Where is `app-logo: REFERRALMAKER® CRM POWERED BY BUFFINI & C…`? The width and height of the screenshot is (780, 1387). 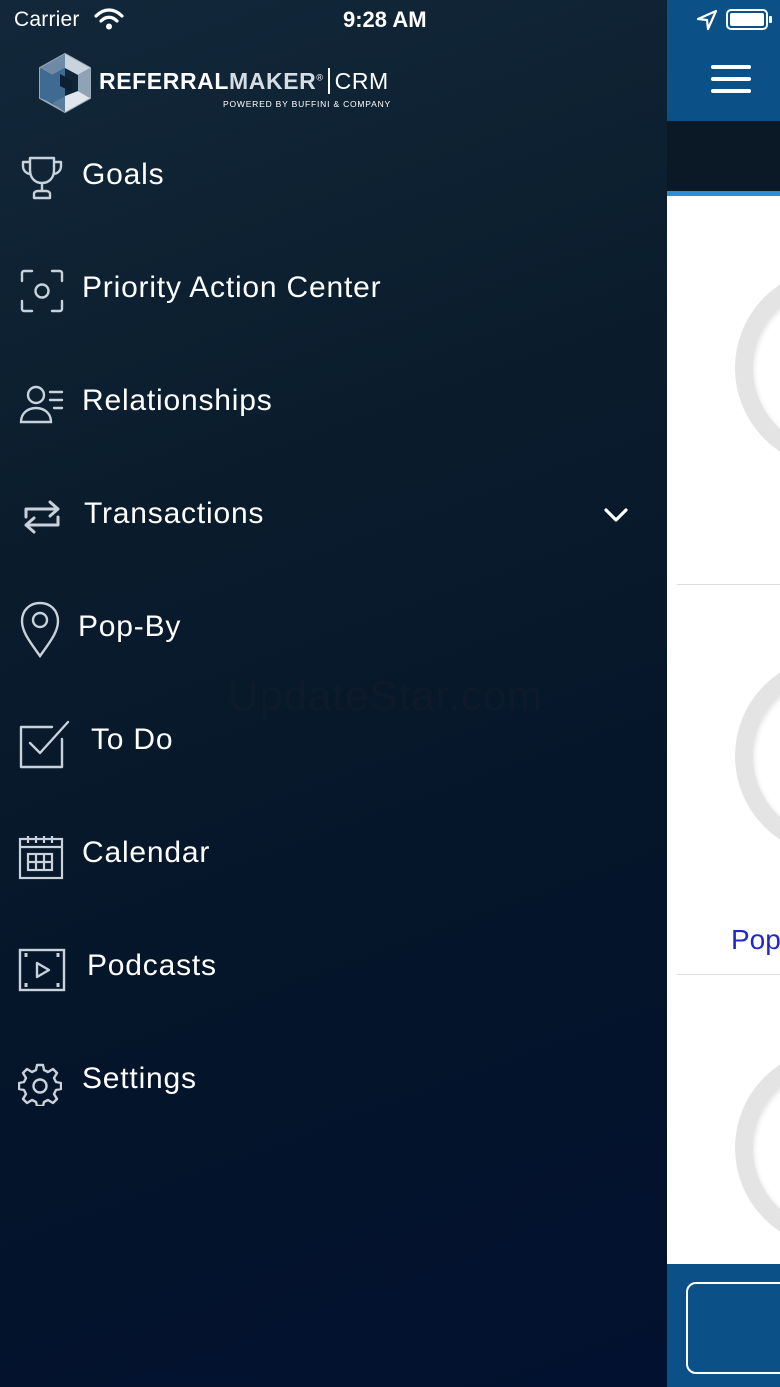
app-logo: REFERRALMAKER® CRM POWERED BY BUFFINI & C… is located at coordinates (215, 83).